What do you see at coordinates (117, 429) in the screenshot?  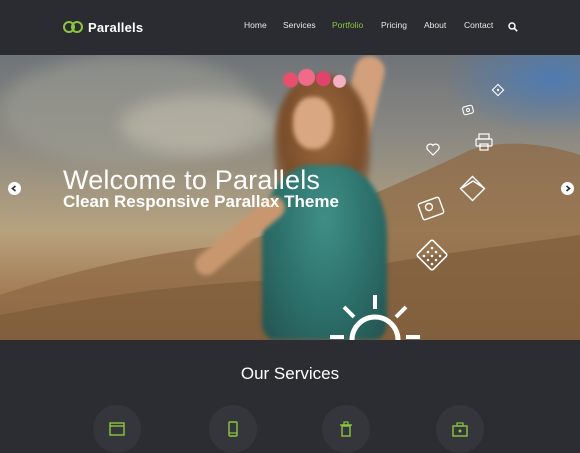 I see `service-browser` at bounding box center [117, 429].